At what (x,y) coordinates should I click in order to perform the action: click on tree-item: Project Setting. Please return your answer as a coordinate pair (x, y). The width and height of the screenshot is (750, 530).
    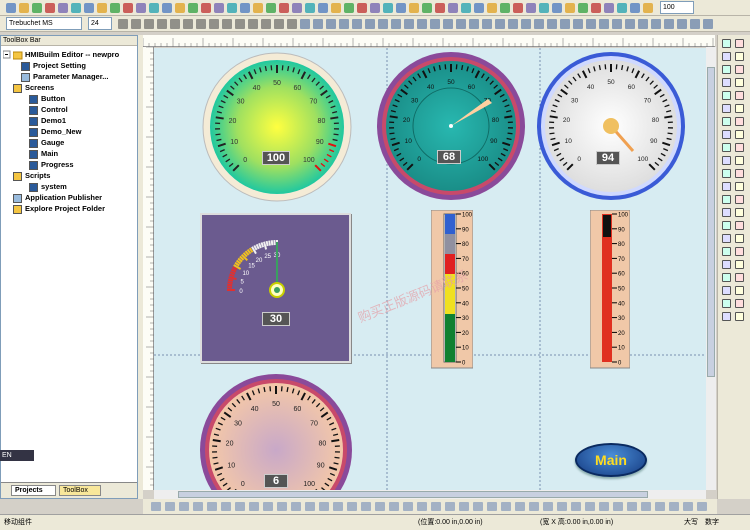
    Looking at the image, I should click on (59, 65).